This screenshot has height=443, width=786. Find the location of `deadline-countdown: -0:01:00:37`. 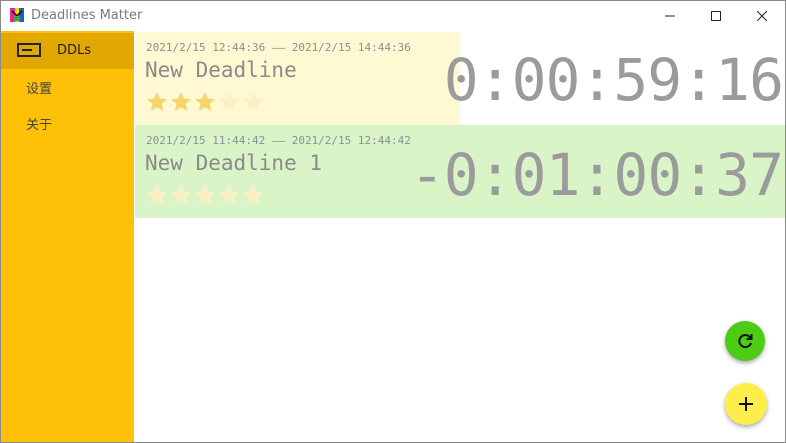

deadline-countdown: -0:01:00:37 is located at coordinates (596, 175).